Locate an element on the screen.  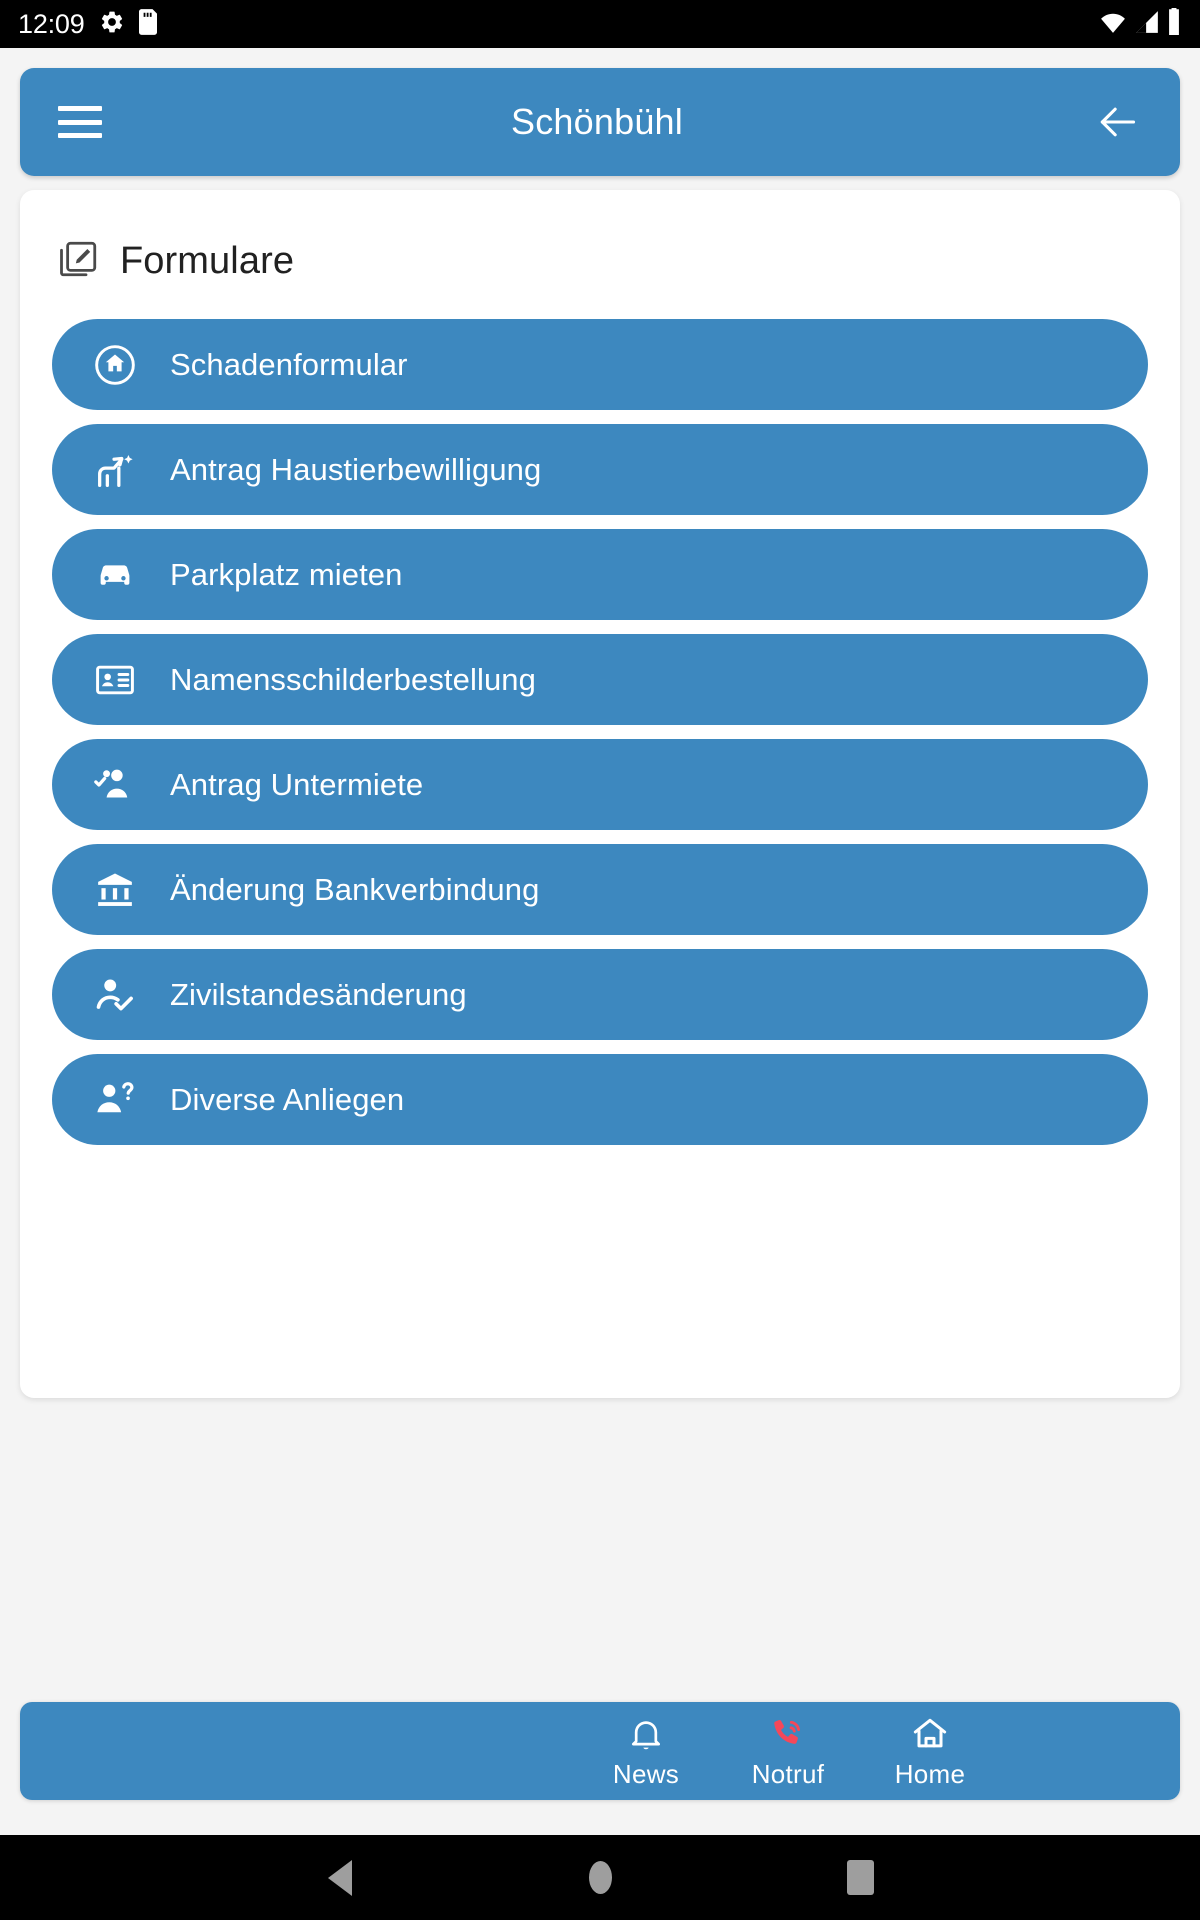
status-bar-left: 12:09 is located at coordinates (87, 24).